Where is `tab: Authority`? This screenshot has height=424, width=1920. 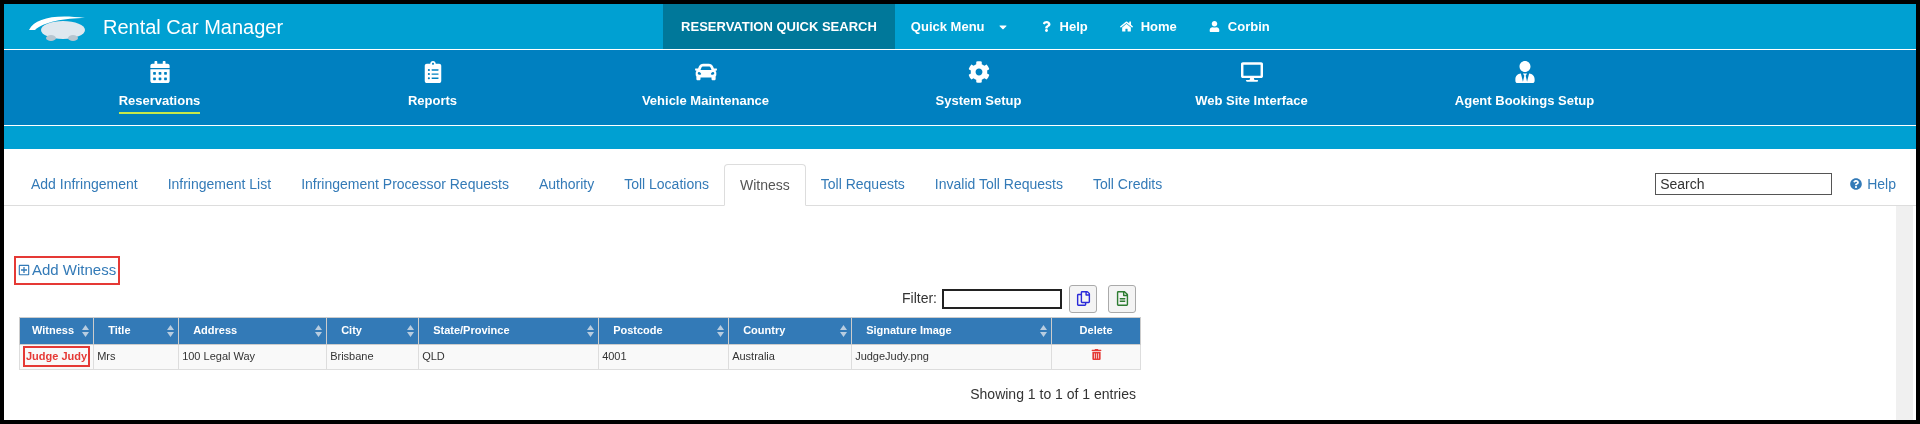 tab: Authority is located at coordinates (566, 184).